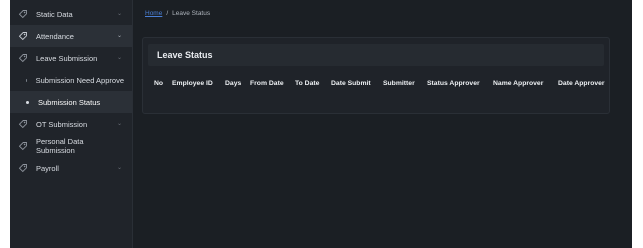  Describe the element at coordinates (159, 83) in the screenshot. I see `column-header-no: No` at that location.